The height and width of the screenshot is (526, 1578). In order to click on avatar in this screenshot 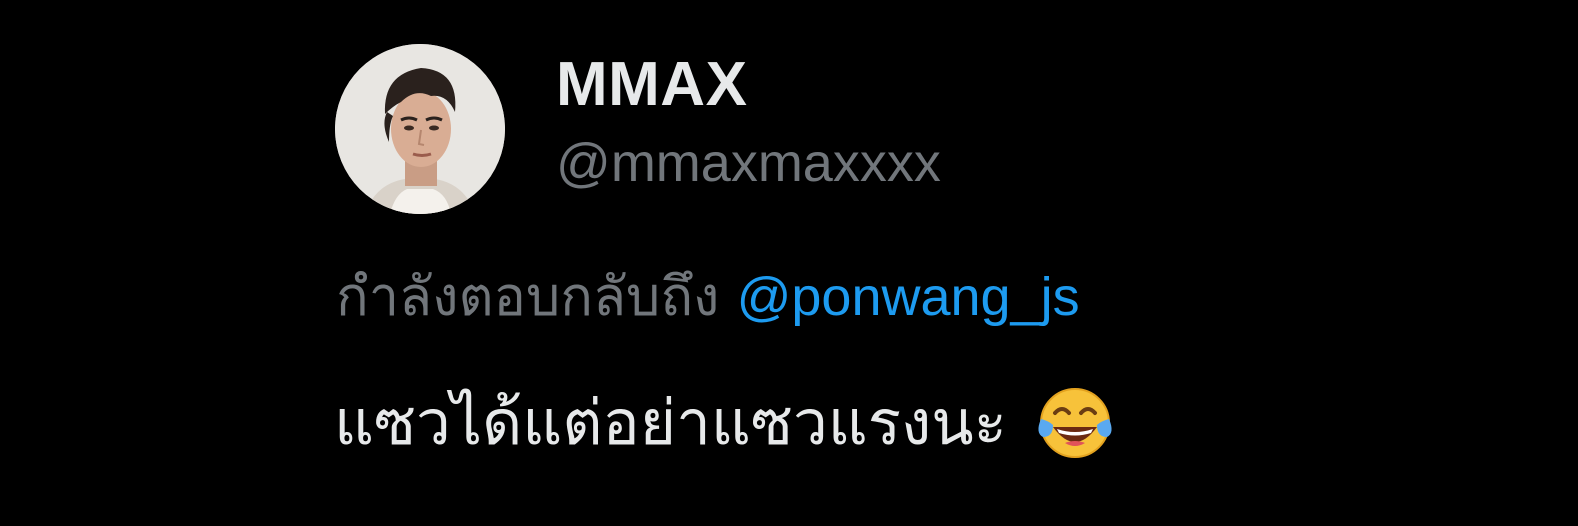, I will do `click(420, 129)`.